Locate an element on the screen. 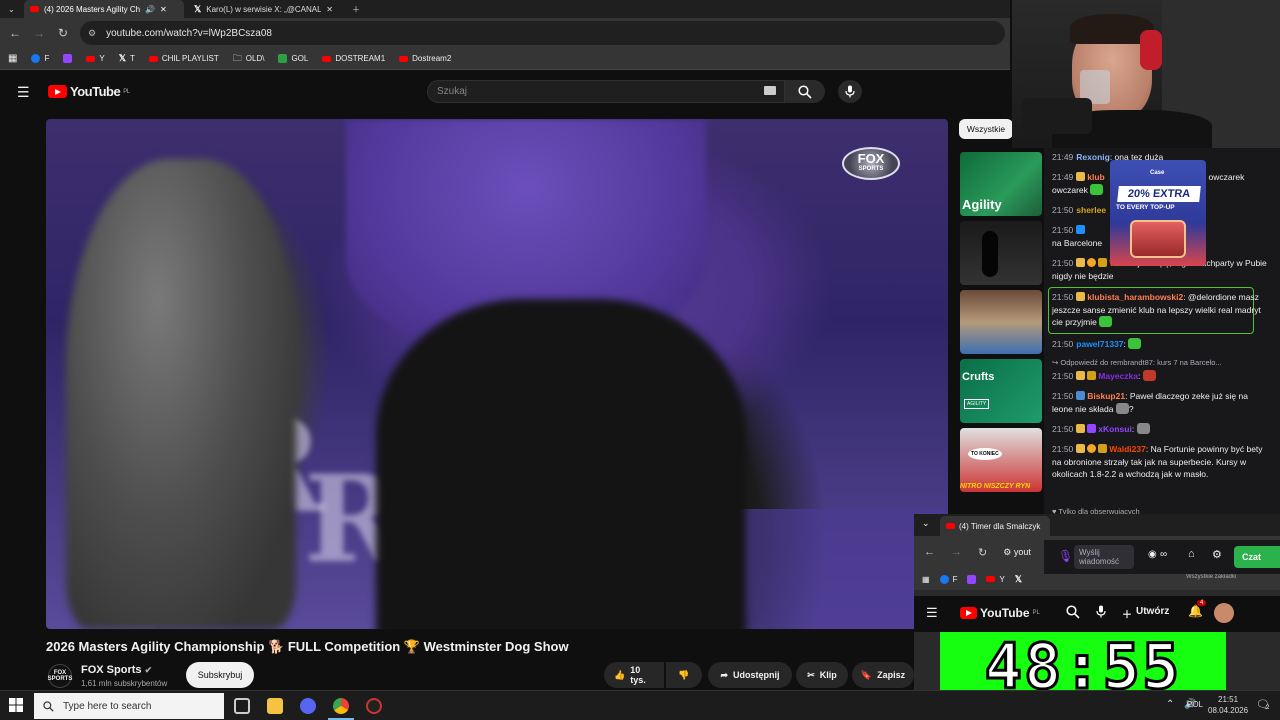 This screenshot has width=1280, height=720. obs-icon is located at coordinates (374, 706).